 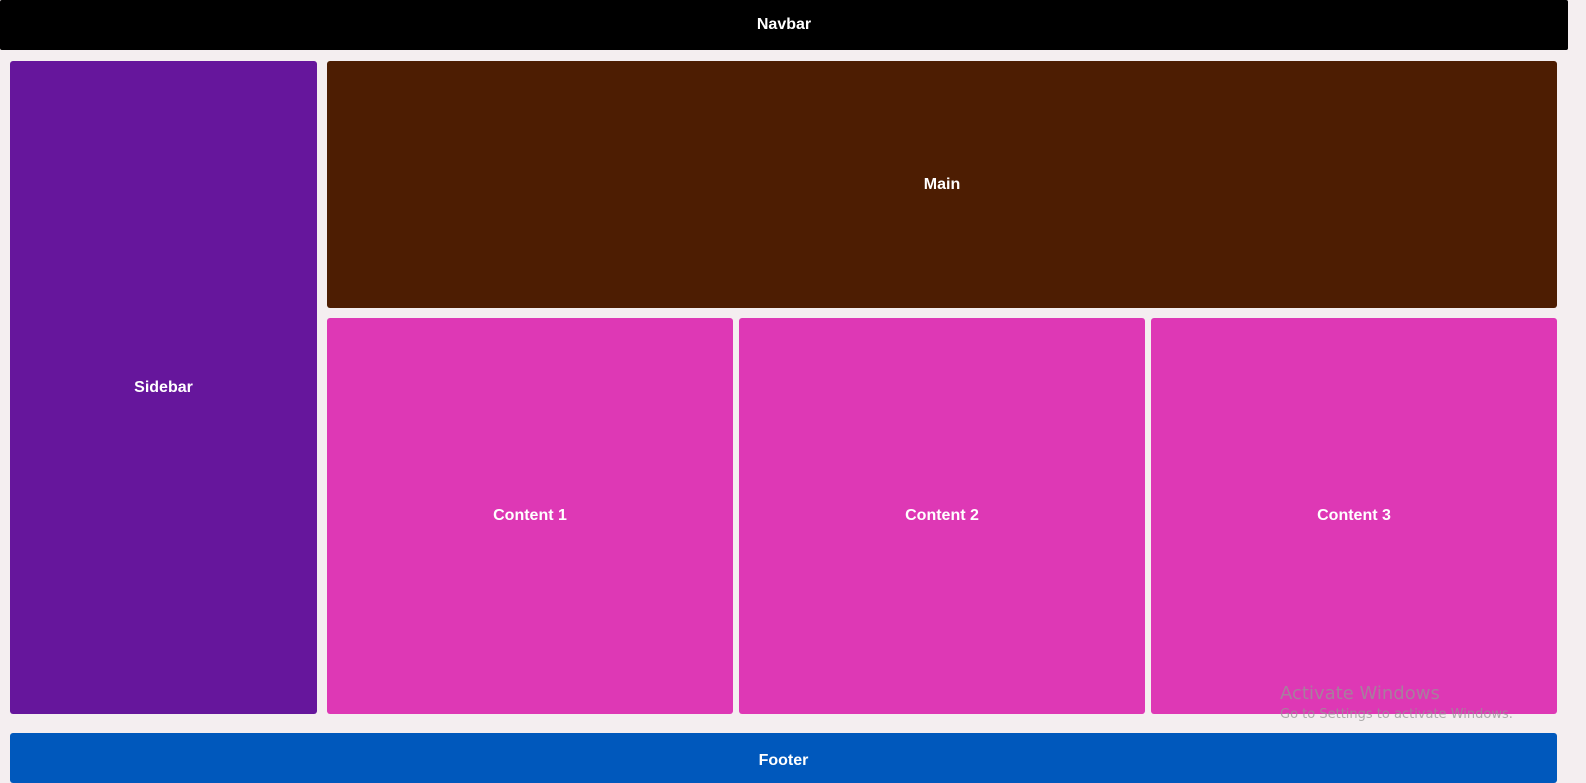 I want to click on main-label: Main, so click(x=942, y=184).